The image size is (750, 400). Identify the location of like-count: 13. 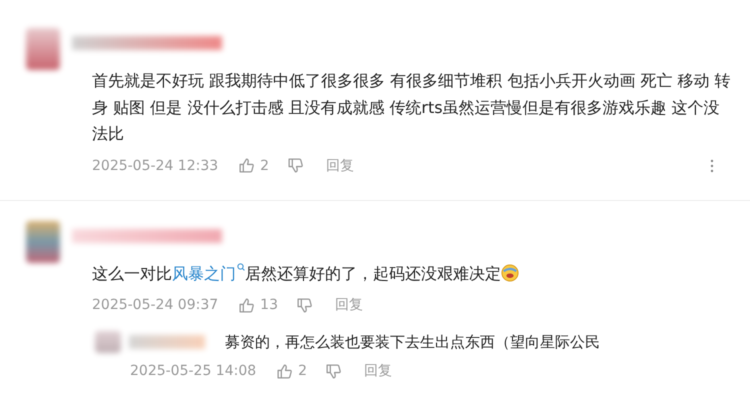
(269, 305).